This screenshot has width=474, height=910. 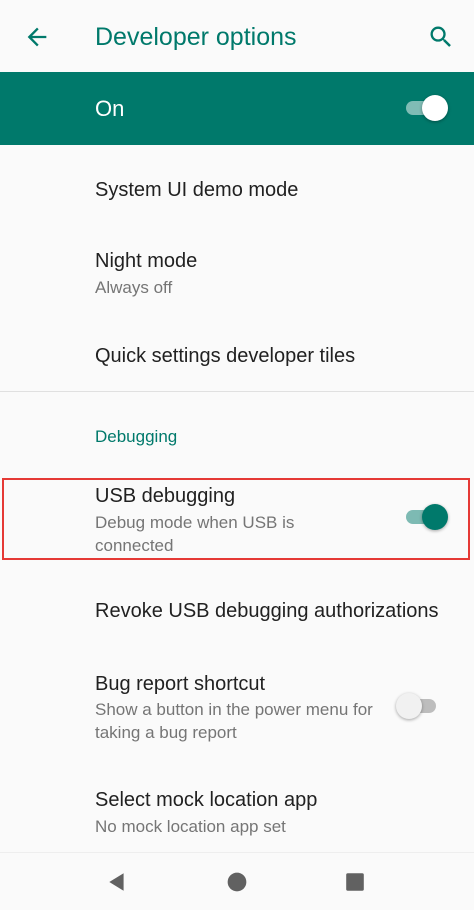 I want to click on system-navigation-bar, so click(x=237, y=881).